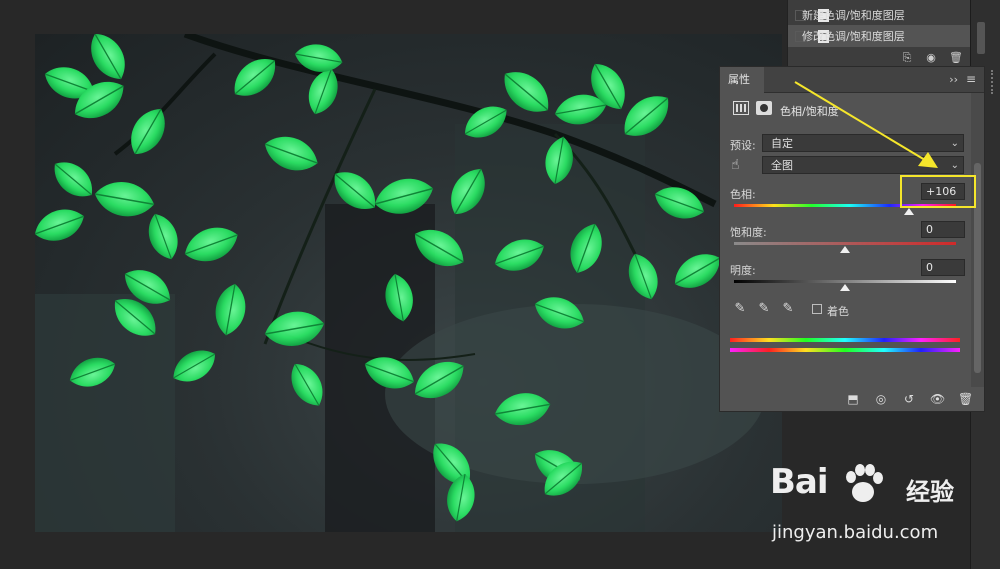  What do you see at coordinates (907, 58) in the screenshot?
I see `new-document-icon: ⎘` at bounding box center [907, 58].